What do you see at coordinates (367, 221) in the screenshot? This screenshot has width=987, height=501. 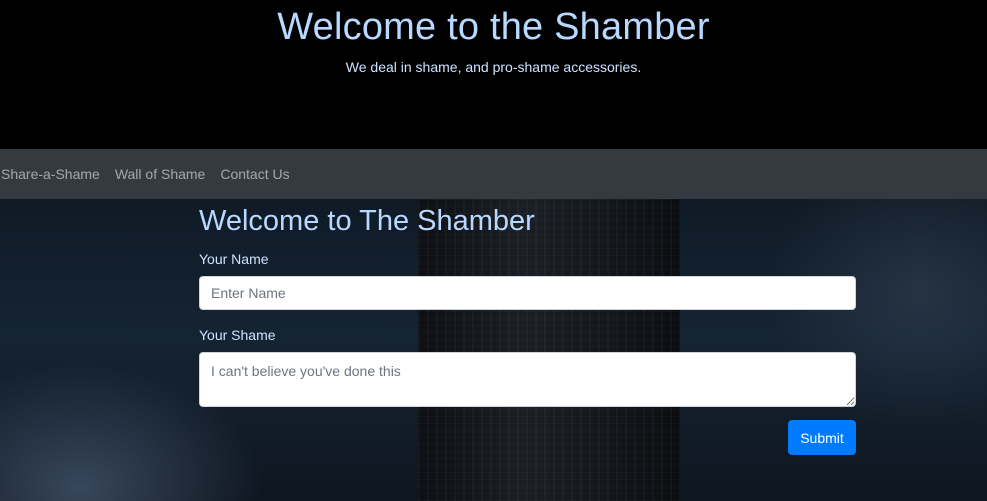 I see `form-title: Welcome to The Shamber` at bounding box center [367, 221].